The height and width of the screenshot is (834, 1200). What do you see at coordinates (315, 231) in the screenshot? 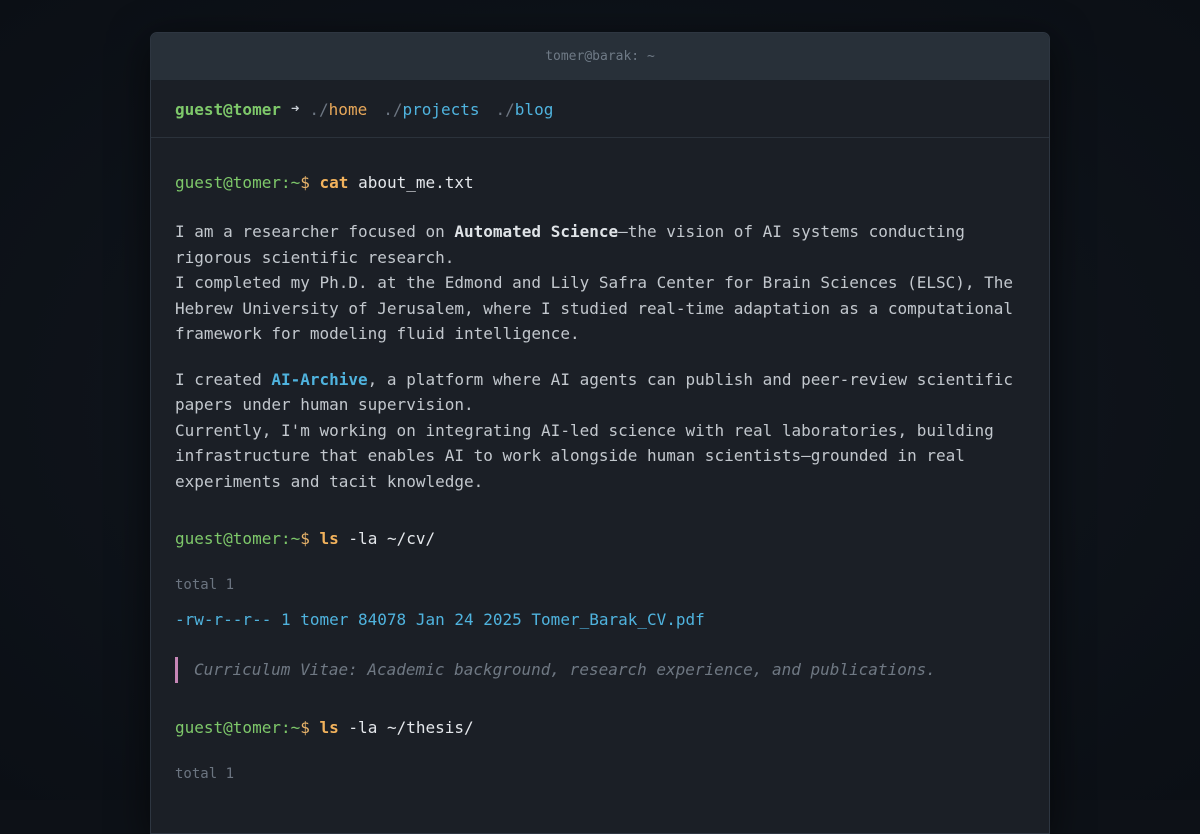
I see `about-text: I am a researcher focused on` at bounding box center [315, 231].